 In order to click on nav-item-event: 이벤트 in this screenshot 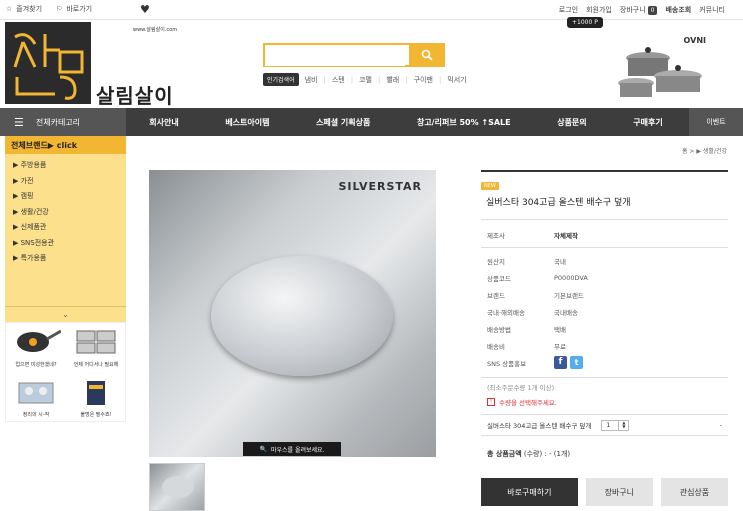, I will do `click(716, 122)`.